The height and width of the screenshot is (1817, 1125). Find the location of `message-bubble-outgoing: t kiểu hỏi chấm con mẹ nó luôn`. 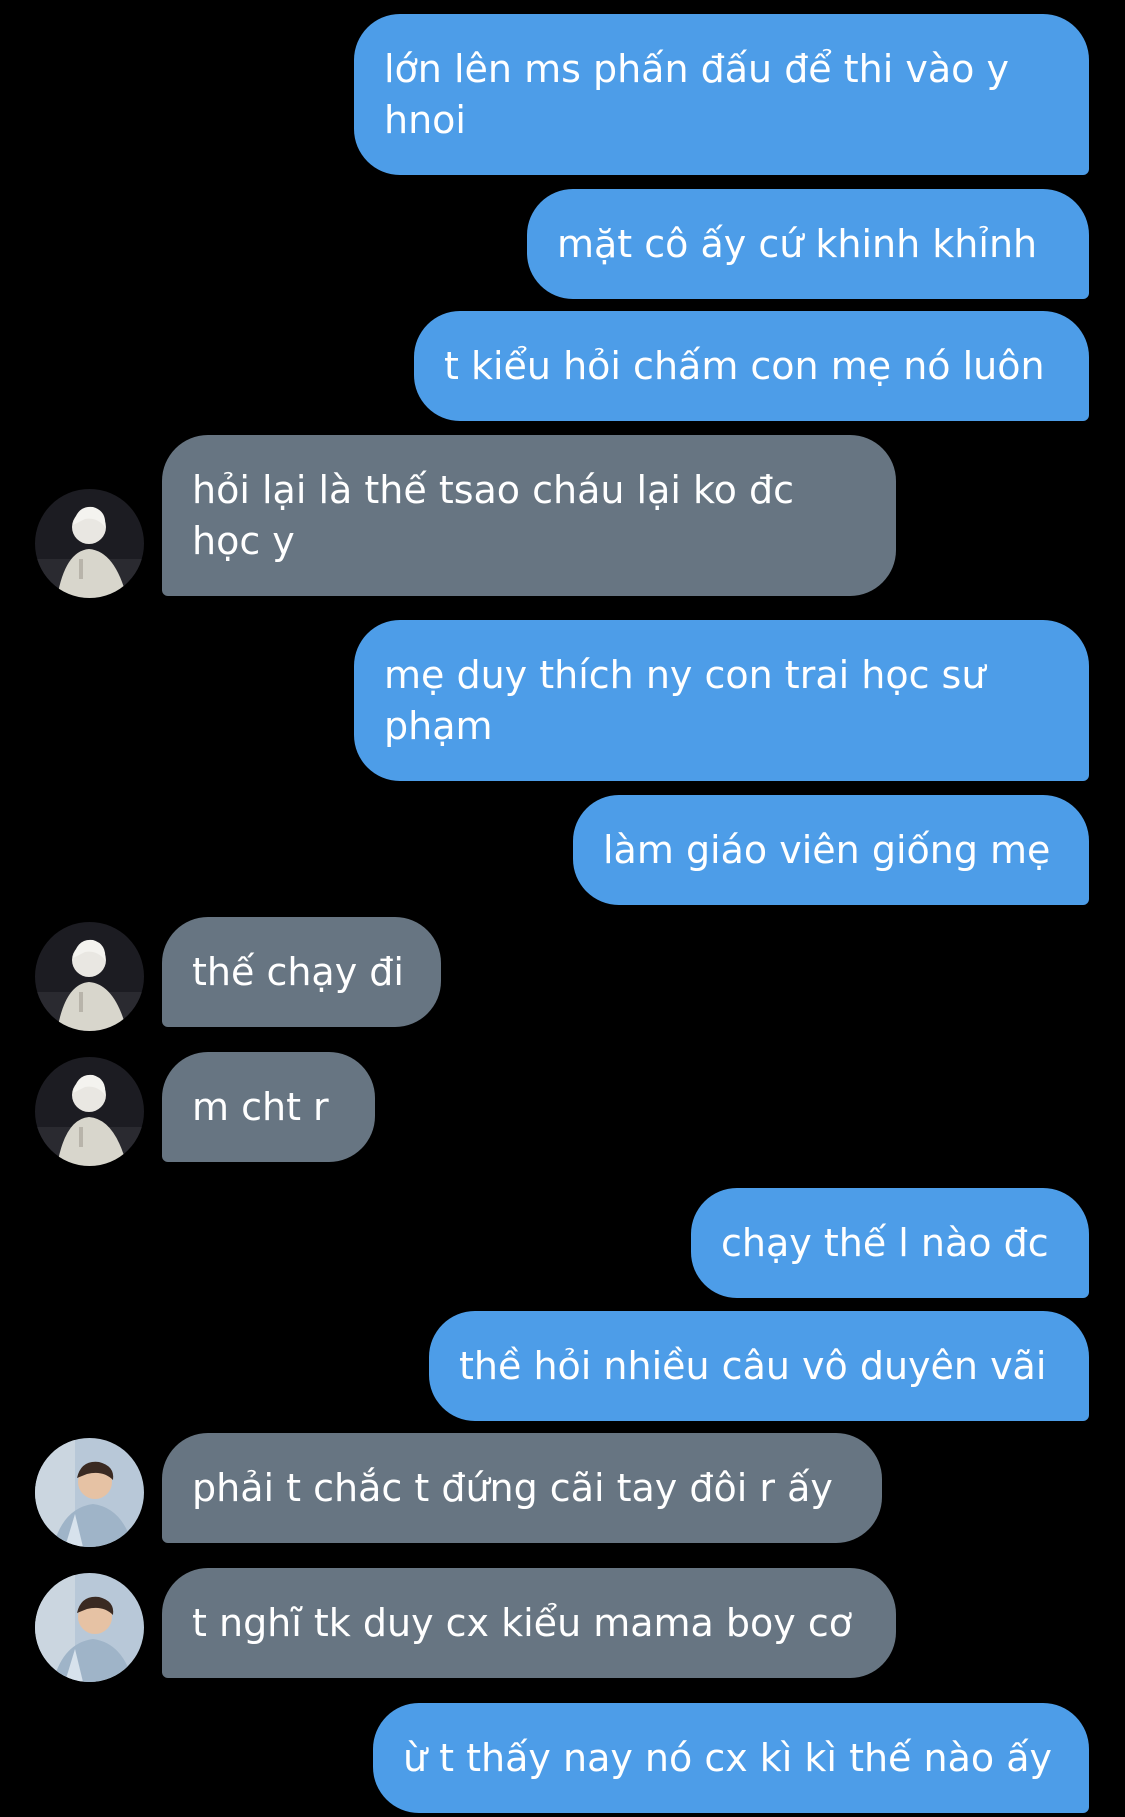

message-bubble-outgoing: t kiểu hỏi chấm con mẹ nó luôn is located at coordinates (751, 366).